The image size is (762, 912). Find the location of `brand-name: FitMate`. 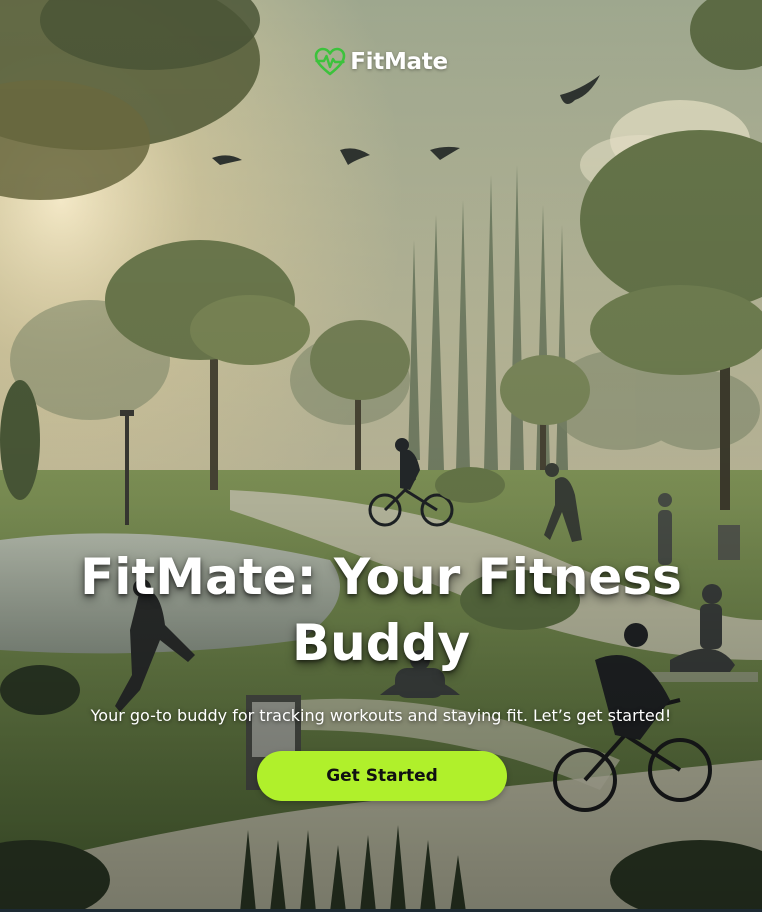

brand-name: FitMate is located at coordinates (399, 62).